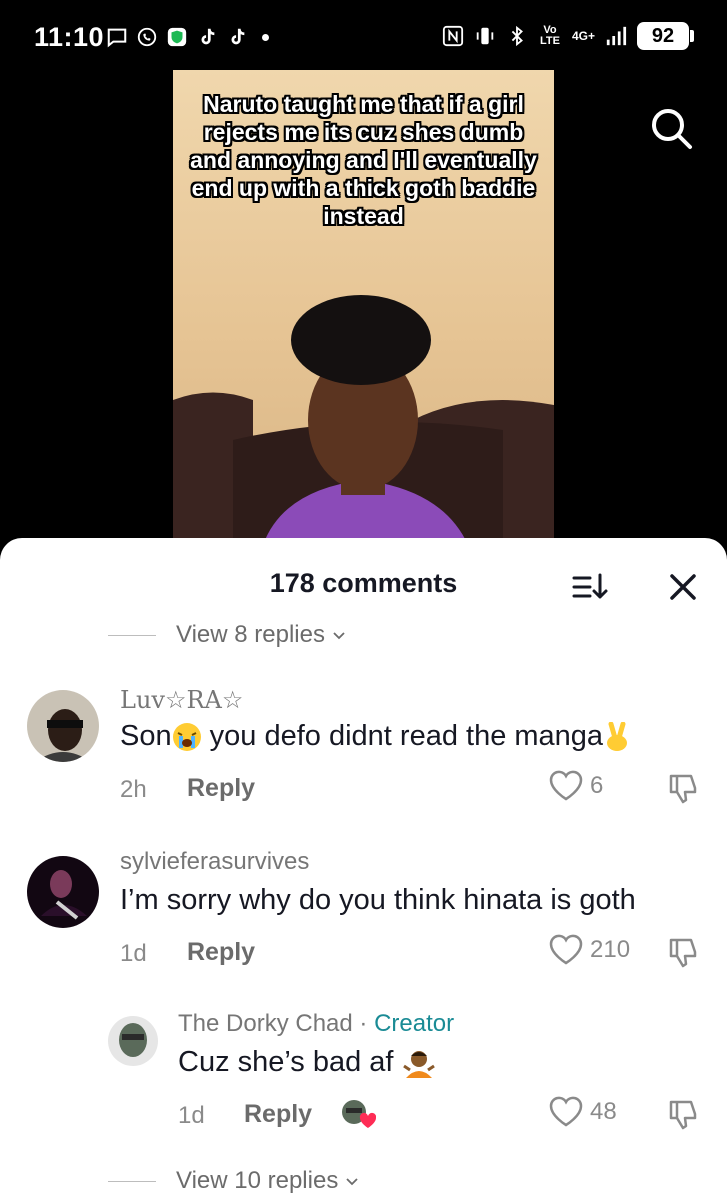  I want to click on comments-count: 178 comments, so click(363, 583).